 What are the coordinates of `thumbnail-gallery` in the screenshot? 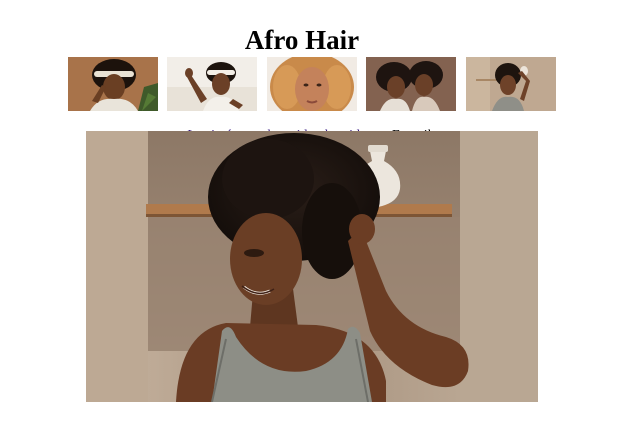 It's located at (311, 84).